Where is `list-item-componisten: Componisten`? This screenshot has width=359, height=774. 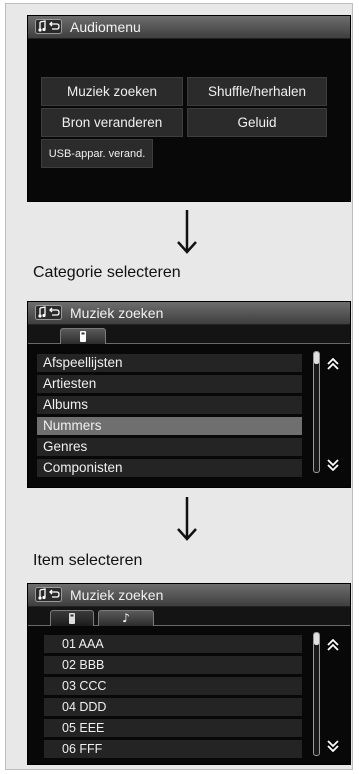 list-item-componisten: Componisten is located at coordinates (169, 468).